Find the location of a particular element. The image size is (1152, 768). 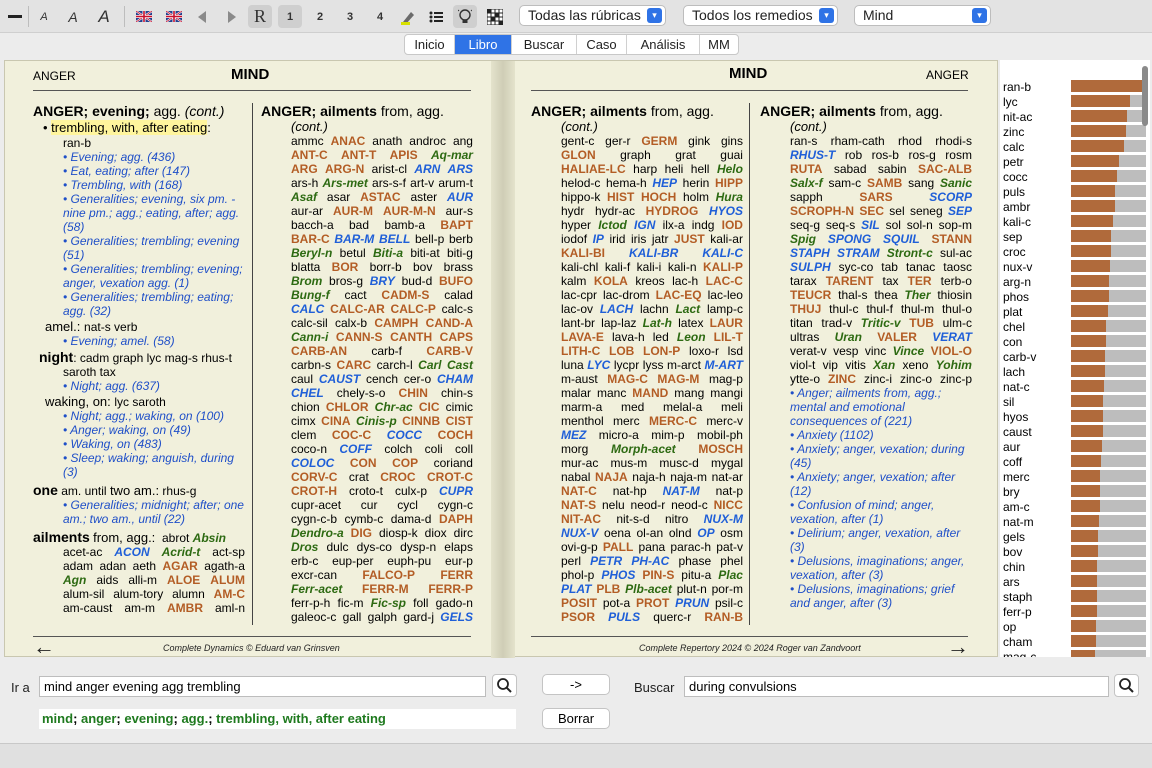

remedy: CORV-C is located at coordinates (314, 477).